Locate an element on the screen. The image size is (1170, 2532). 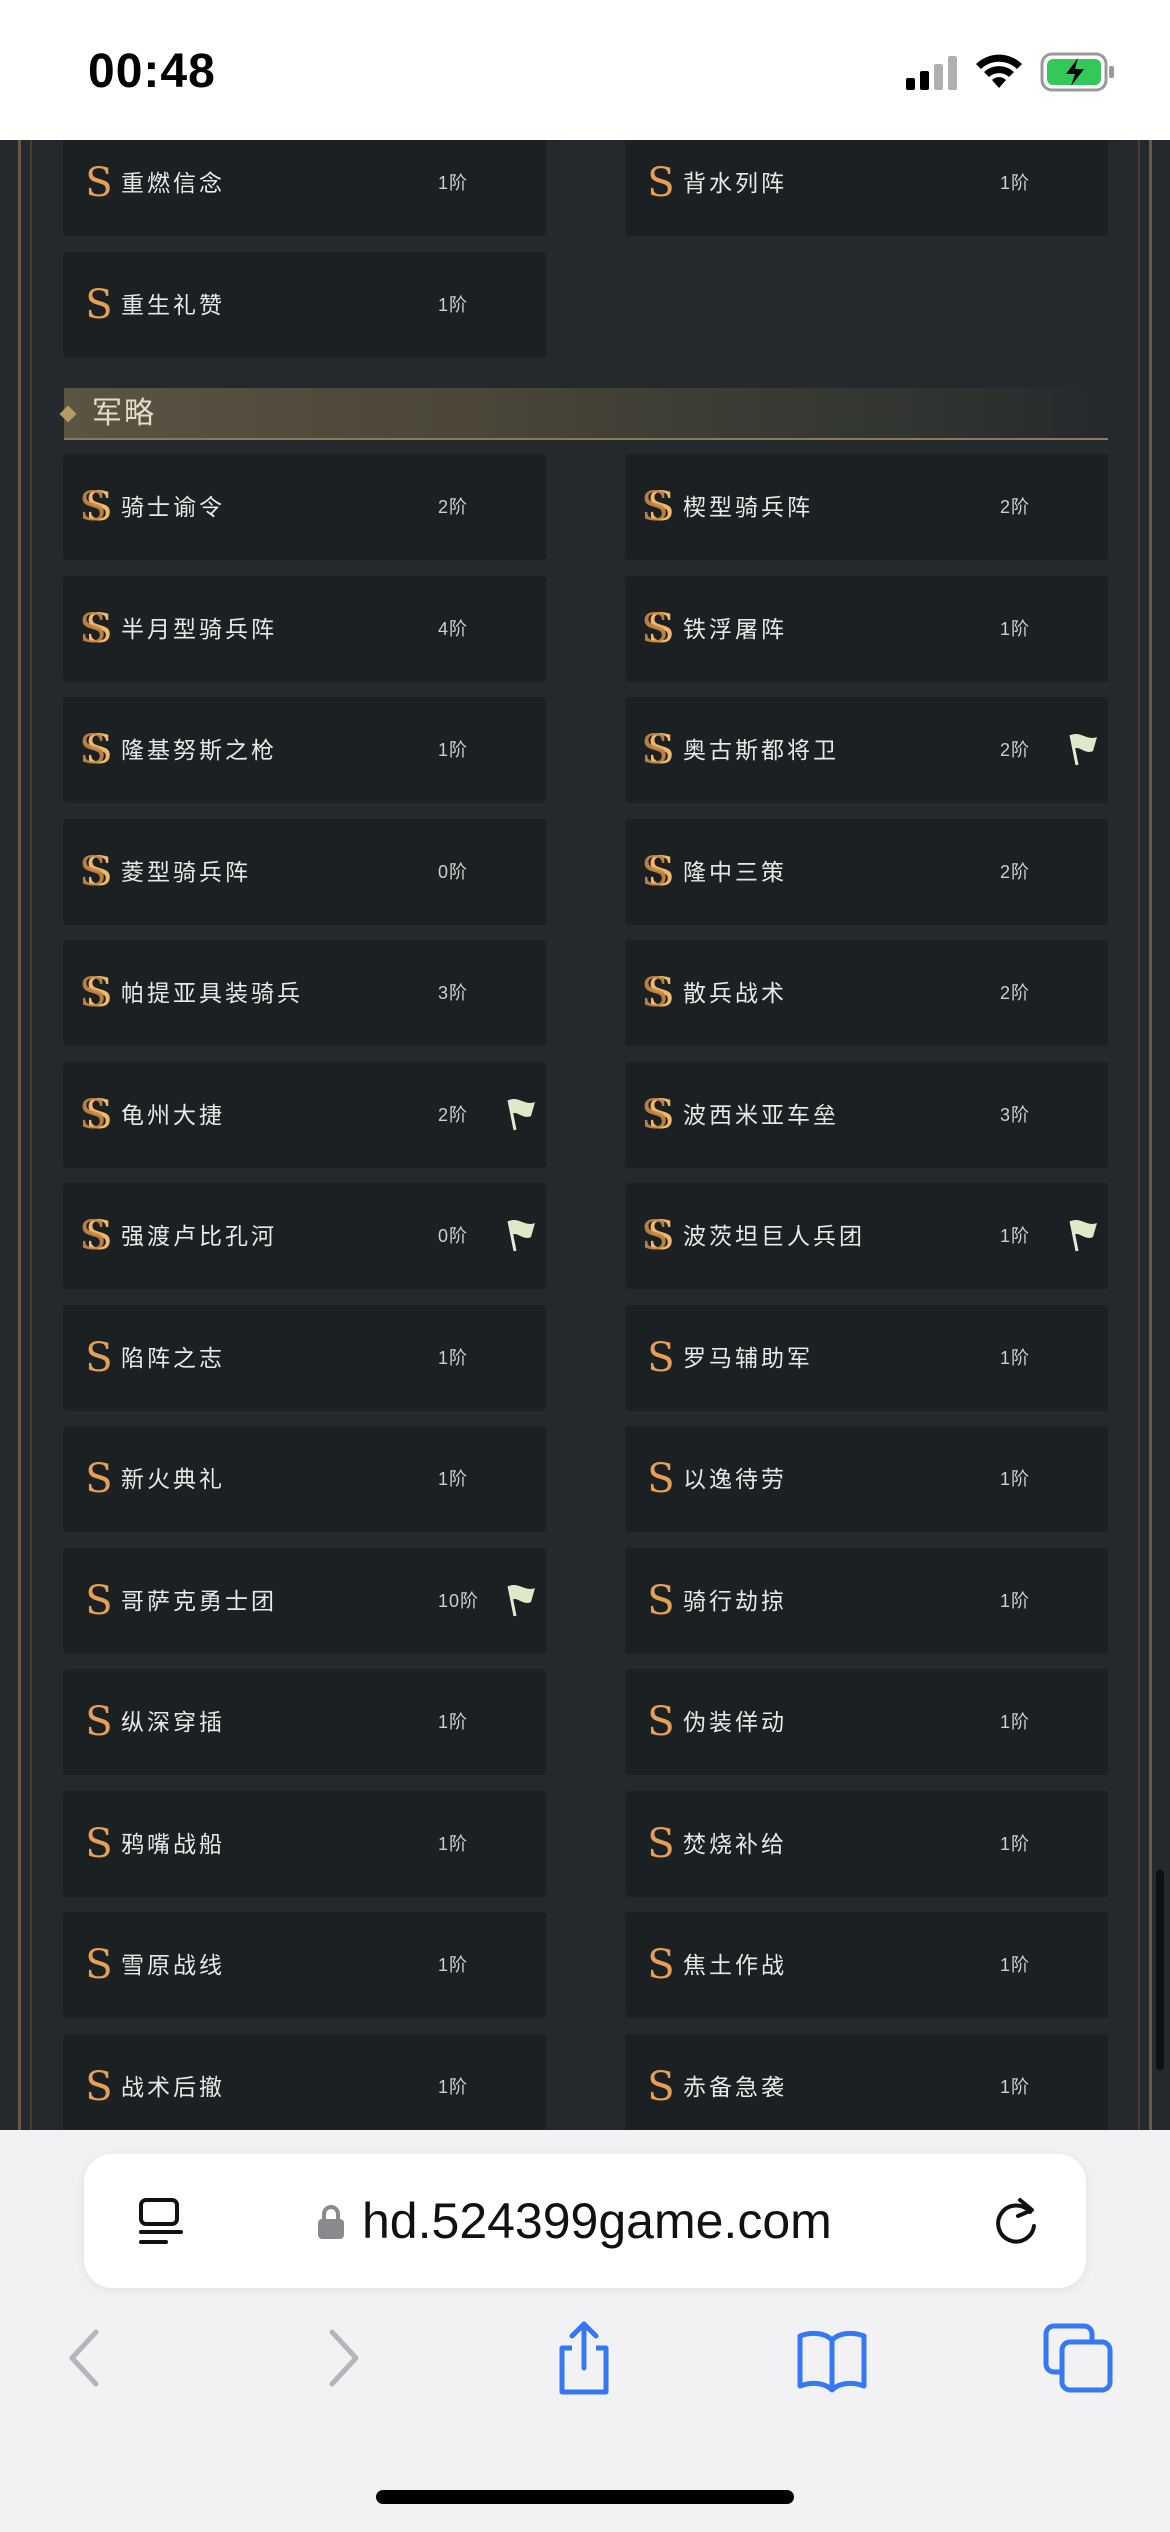
share-button is located at coordinates (584, 2358).